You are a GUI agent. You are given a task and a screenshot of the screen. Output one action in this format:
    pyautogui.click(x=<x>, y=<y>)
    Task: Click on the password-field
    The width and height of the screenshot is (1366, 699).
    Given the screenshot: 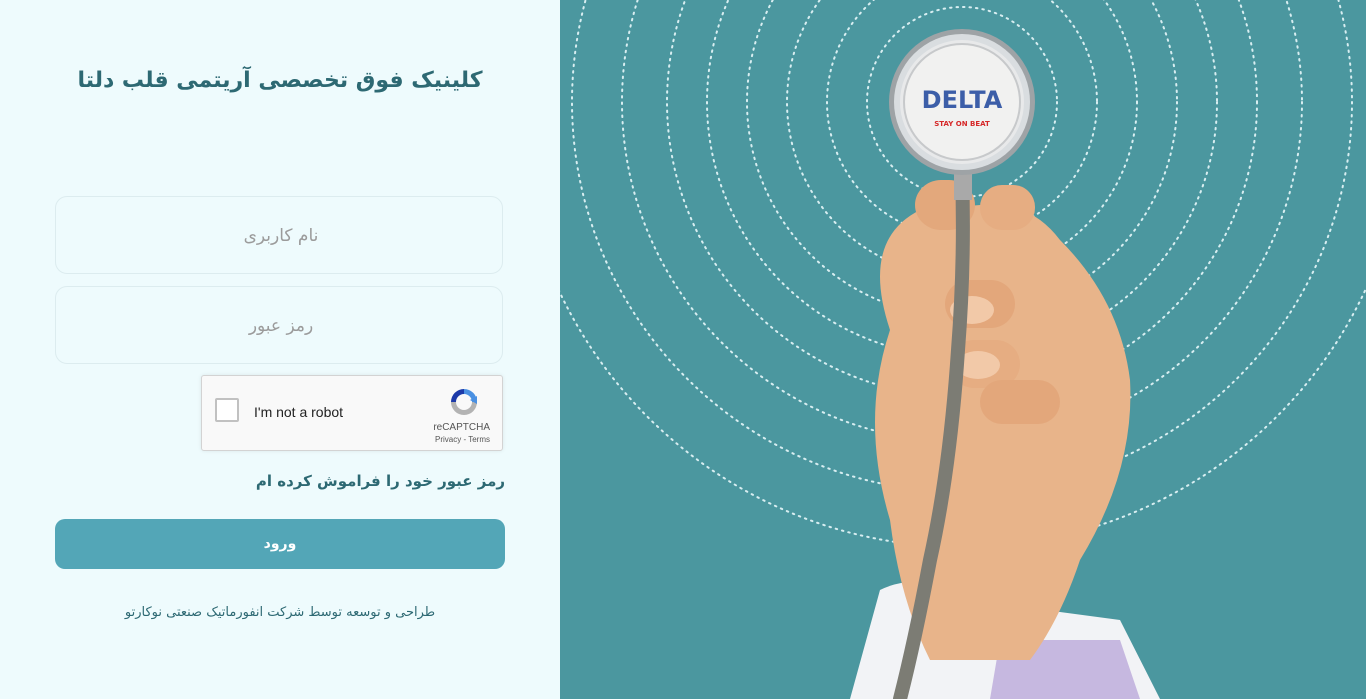 What is the action you would take?
    pyautogui.click(x=280, y=325)
    